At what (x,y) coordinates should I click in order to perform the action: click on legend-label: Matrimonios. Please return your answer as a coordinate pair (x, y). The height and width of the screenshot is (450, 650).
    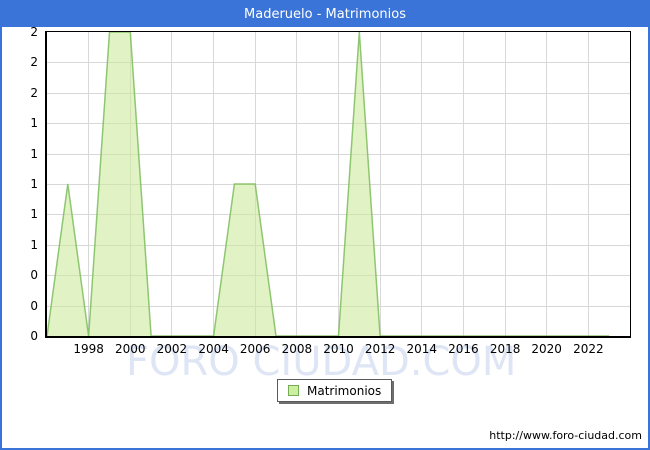
    Looking at the image, I should click on (344, 390).